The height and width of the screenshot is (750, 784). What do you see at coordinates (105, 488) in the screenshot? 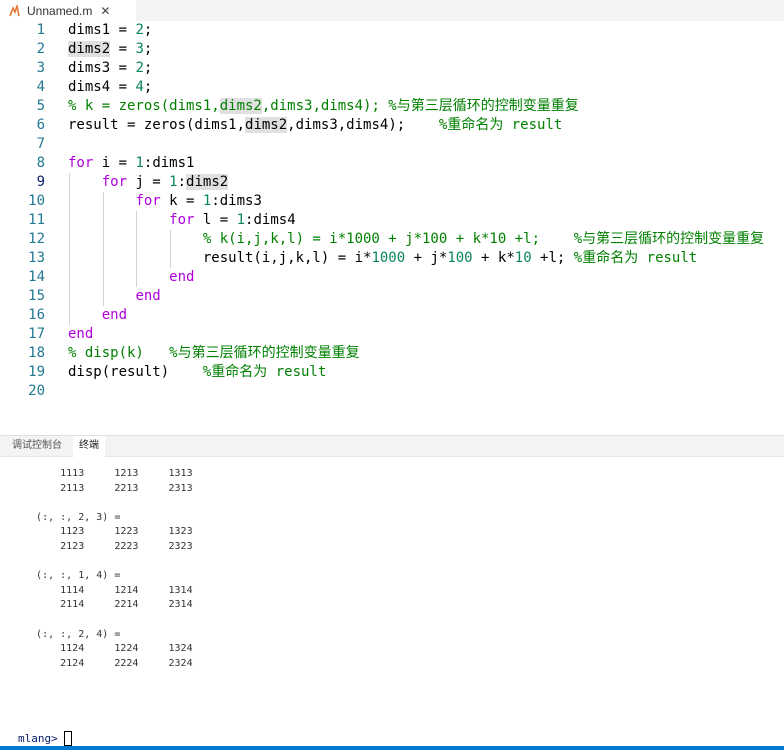
I see `terminal-line: 2113 2213 2313` at bounding box center [105, 488].